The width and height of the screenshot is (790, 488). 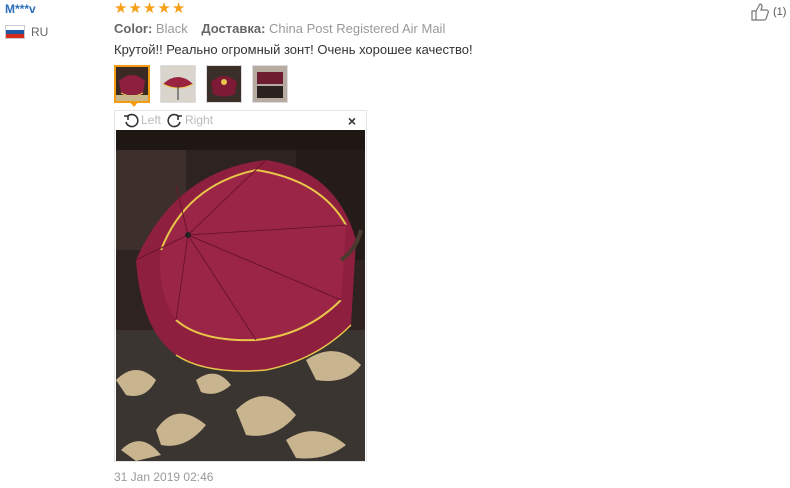 What do you see at coordinates (171, 28) in the screenshot?
I see `color-value: Black` at bounding box center [171, 28].